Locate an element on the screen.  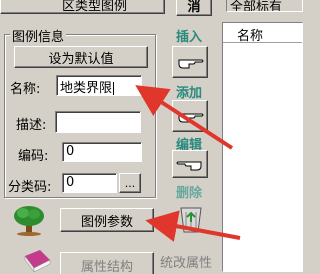
top-right-field: 全部标有 is located at coordinates (264, 6).